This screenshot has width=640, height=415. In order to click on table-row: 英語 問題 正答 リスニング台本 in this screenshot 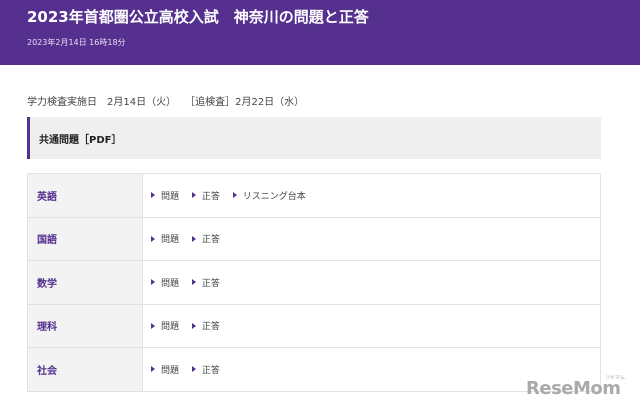, I will do `click(314, 195)`.